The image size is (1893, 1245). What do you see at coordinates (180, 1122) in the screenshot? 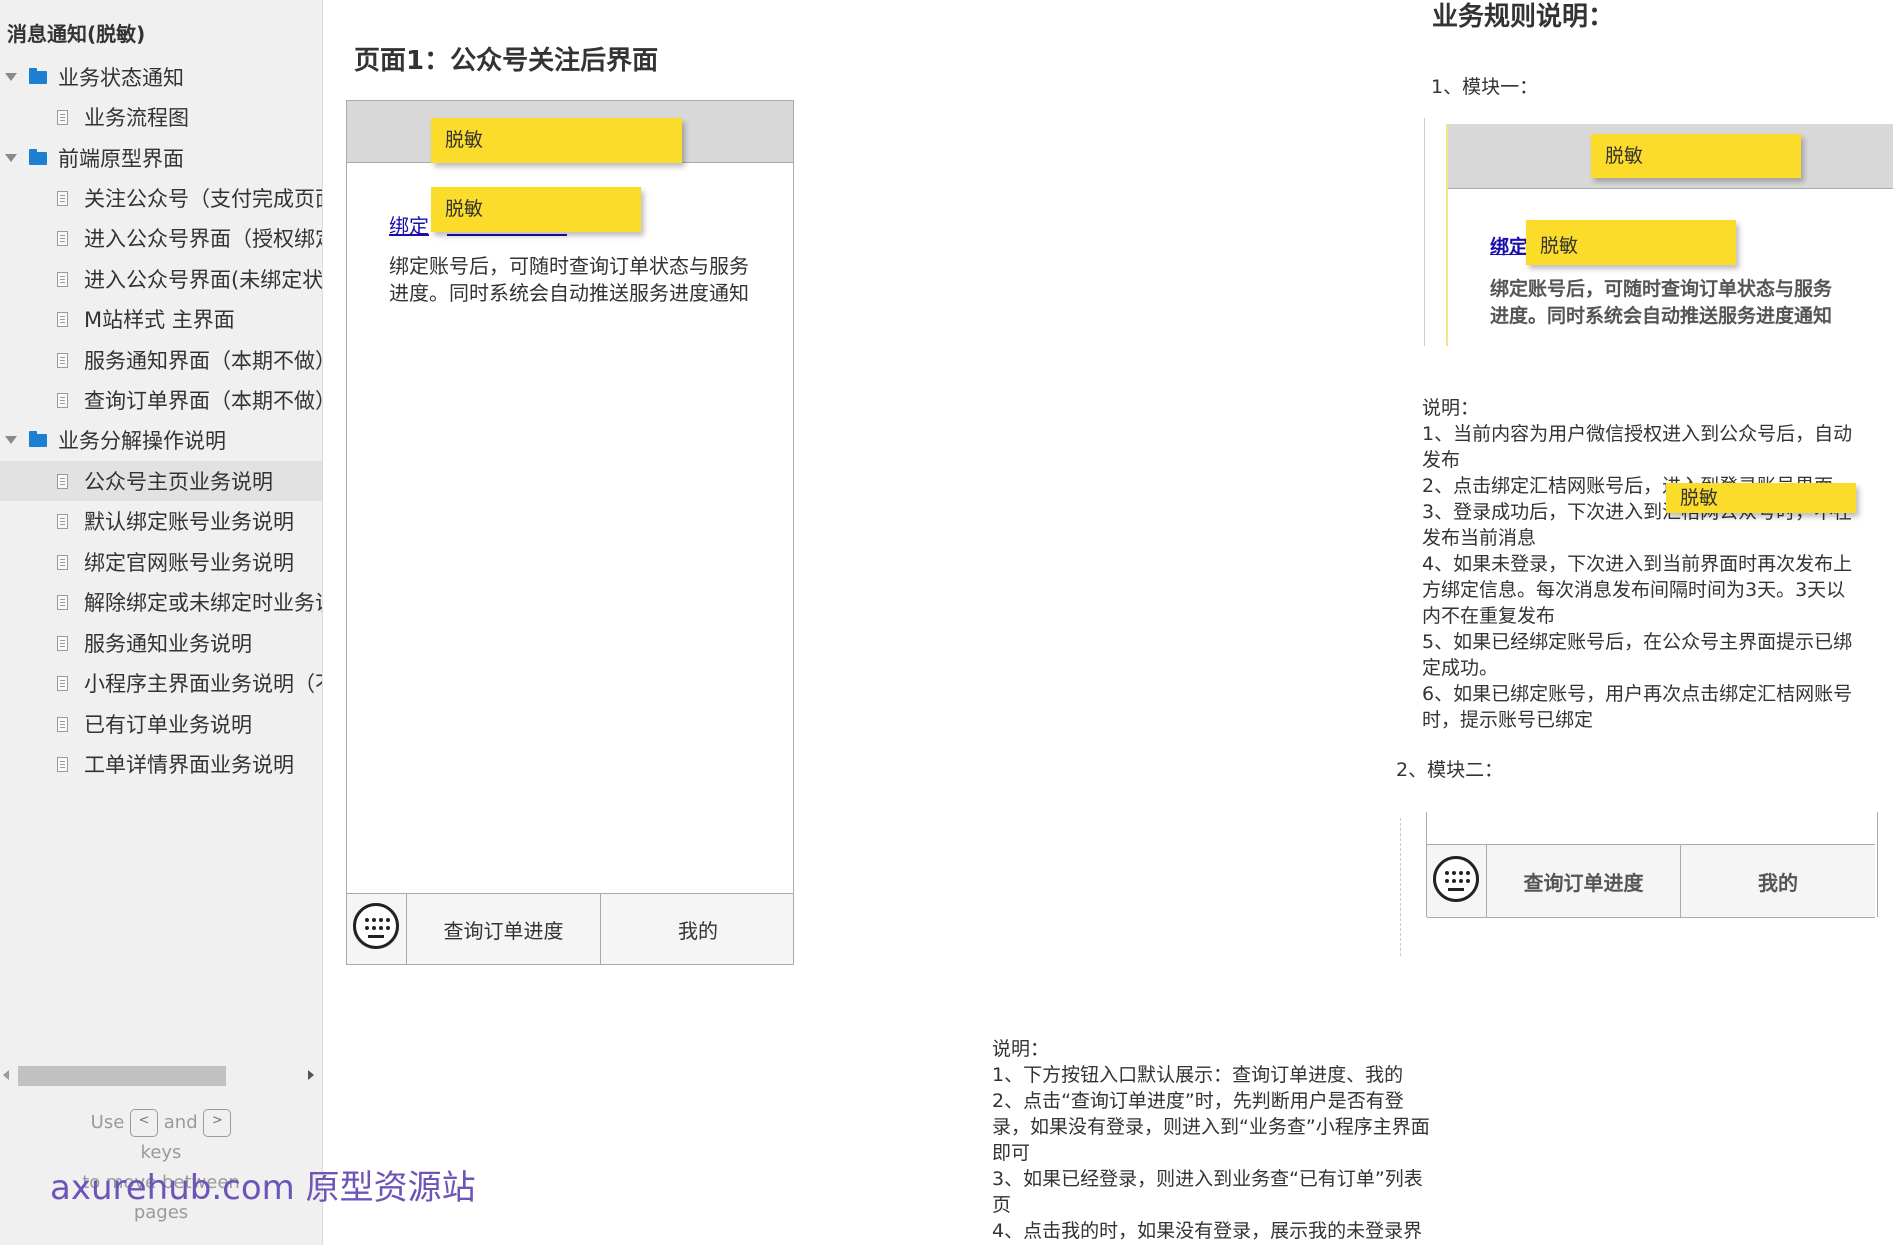
I see `hint-and: and` at bounding box center [180, 1122].